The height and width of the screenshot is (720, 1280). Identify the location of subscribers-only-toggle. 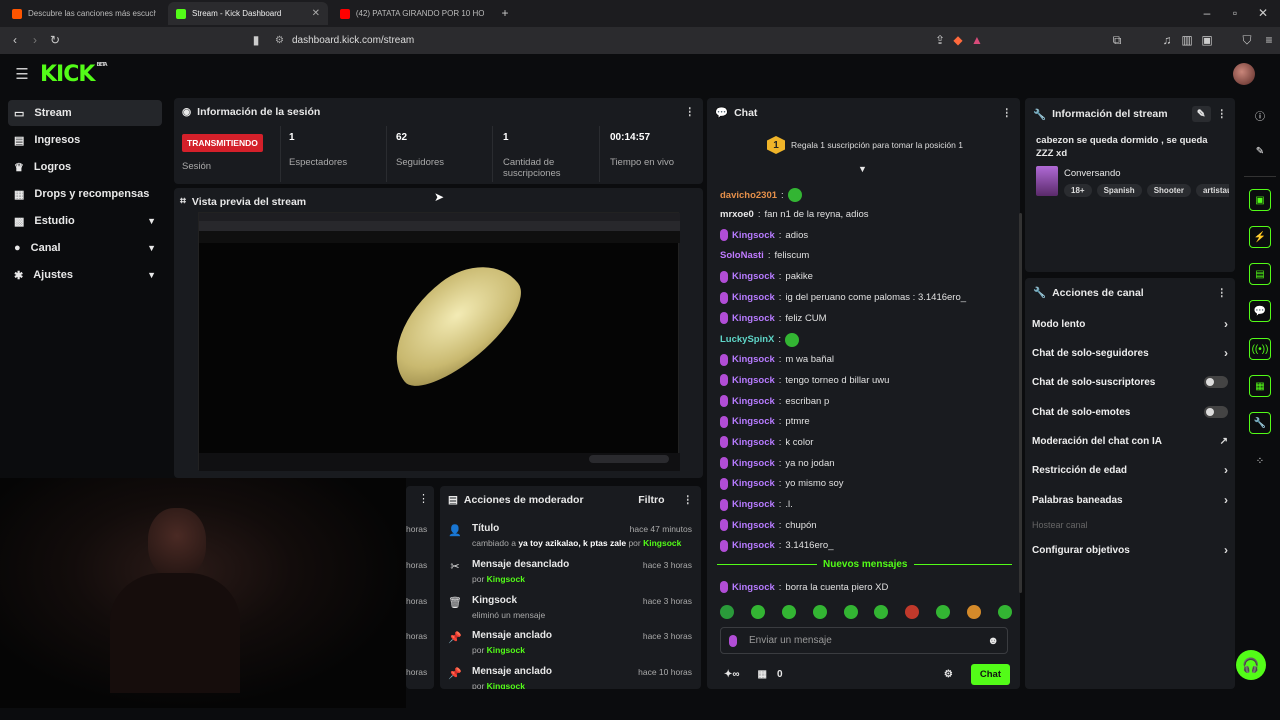
(1216, 382).